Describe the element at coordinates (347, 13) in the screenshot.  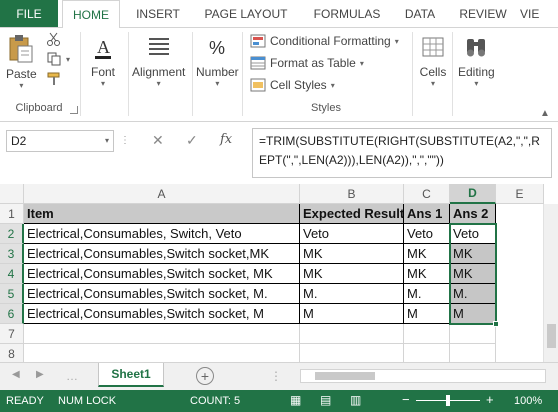
I see `tab-formulas: FORMULAS` at that location.